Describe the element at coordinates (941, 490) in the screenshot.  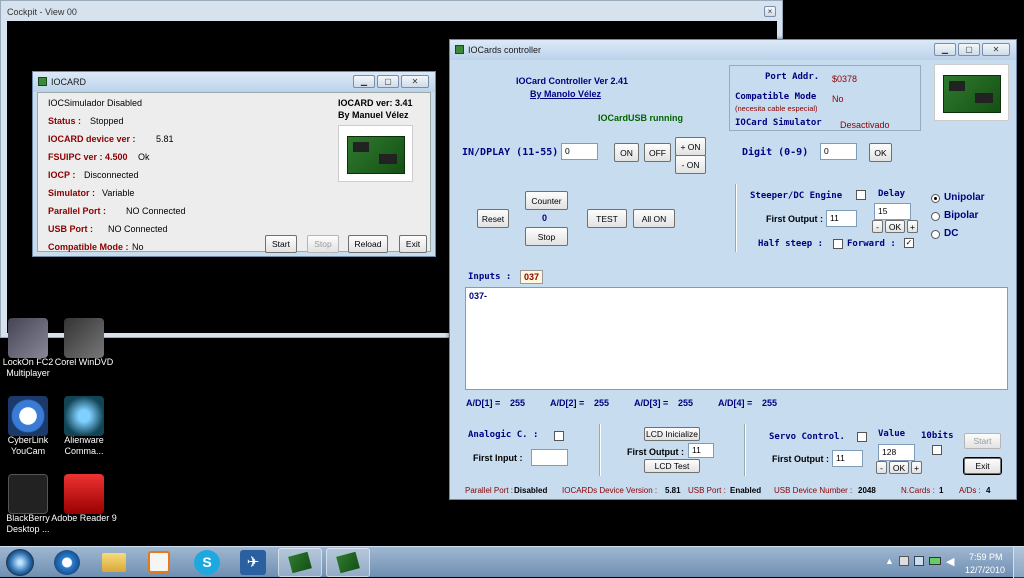
I see `ncards-value: 1` at that location.